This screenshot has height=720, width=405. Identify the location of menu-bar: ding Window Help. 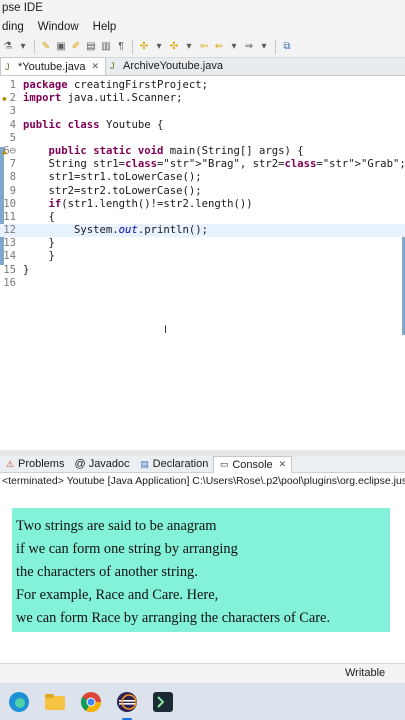
(202, 27).